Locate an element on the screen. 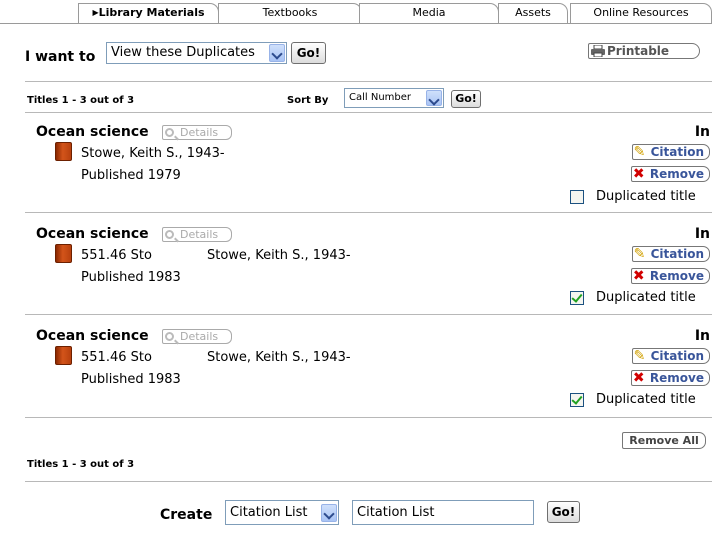 The width and height of the screenshot is (712, 537). tab-online-resources: Online Resources is located at coordinates (641, 13).